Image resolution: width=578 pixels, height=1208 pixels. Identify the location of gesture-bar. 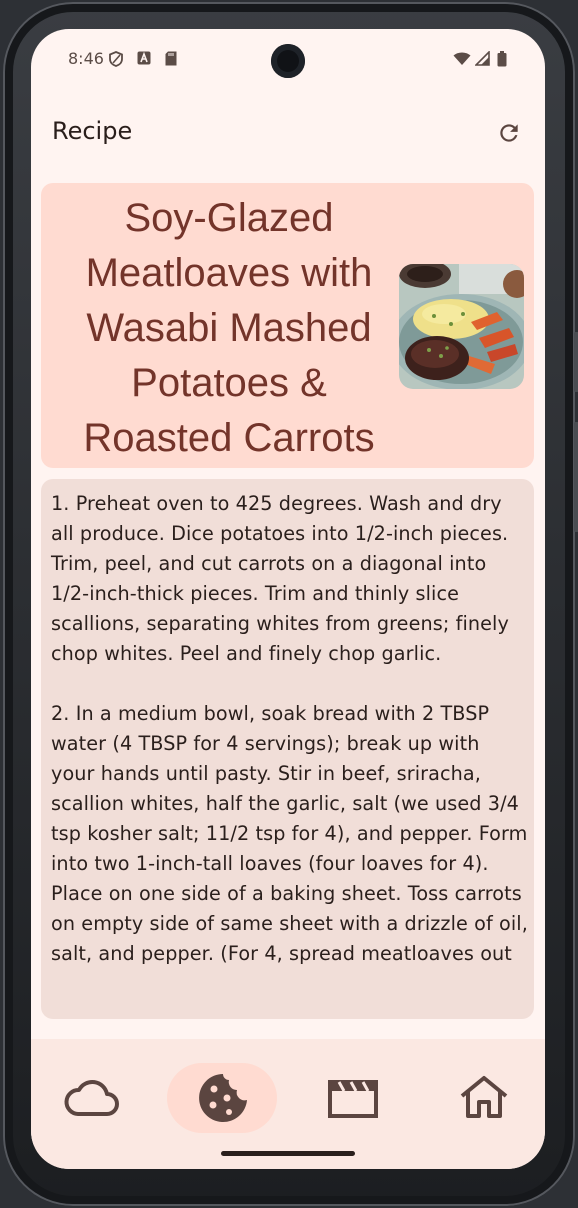
(288, 1153).